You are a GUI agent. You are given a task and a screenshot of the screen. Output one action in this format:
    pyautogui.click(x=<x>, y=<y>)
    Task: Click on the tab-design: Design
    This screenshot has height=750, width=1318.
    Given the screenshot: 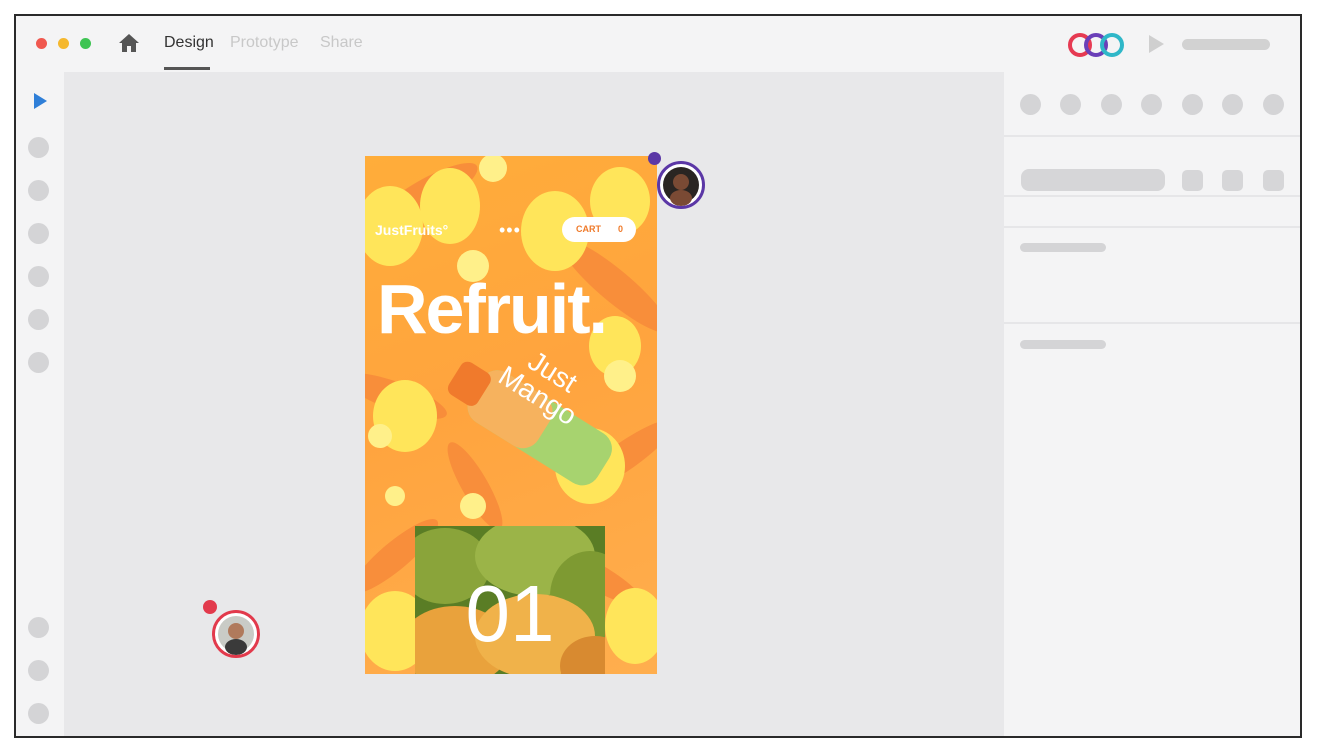 What is the action you would take?
    pyautogui.click(x=189, y=43)
    